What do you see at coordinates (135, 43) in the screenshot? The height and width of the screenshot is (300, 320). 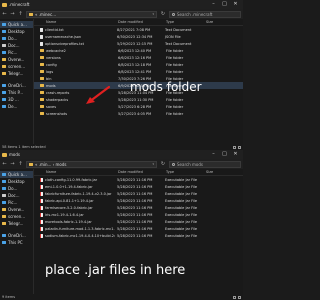 I see `file-date: 5/29/2023 12:15 PM` at bounding box center [135, 43].